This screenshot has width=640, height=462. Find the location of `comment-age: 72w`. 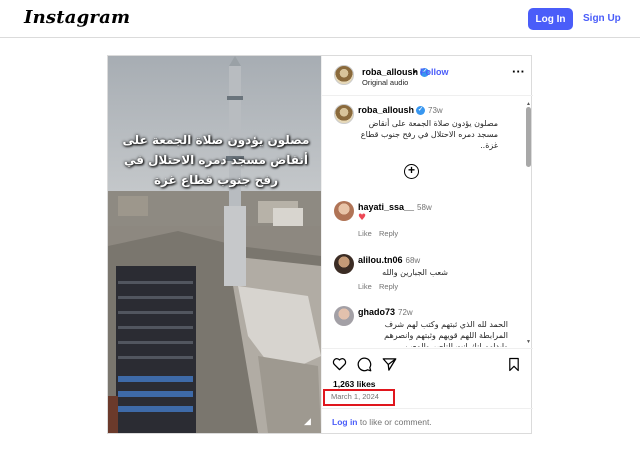

comment-age: 72w is located at coordinates (405, 312).